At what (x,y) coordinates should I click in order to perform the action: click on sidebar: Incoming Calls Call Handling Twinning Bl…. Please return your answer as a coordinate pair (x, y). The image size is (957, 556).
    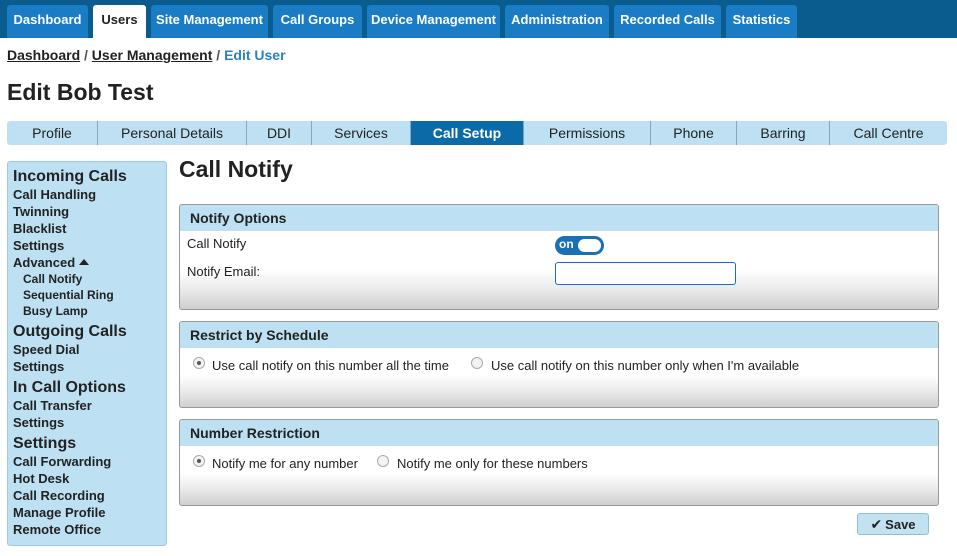
    Looking at the image, I should click on (87, 353).